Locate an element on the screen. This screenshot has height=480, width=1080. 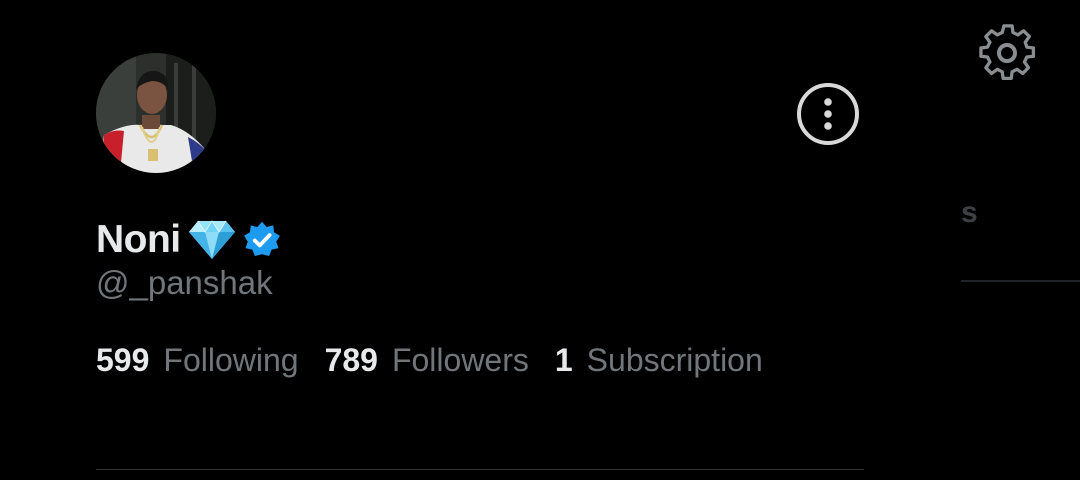
drawer-divider is located at coordinates (480, 469).